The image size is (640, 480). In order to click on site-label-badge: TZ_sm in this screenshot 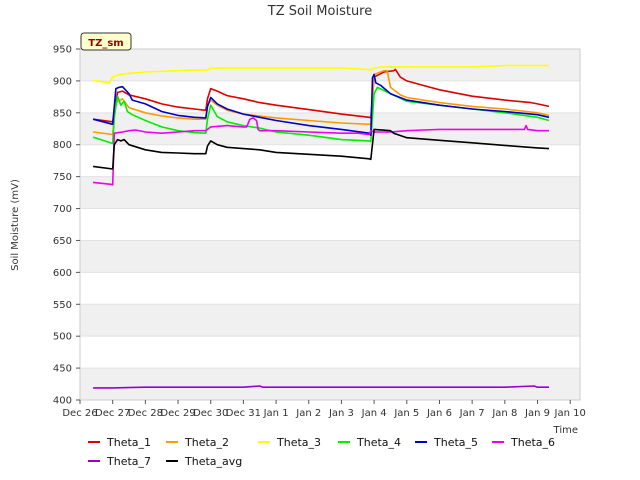, I will do `click(106, 41)`.